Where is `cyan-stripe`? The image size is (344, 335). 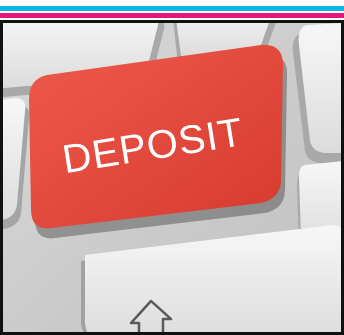
cyan-stripe is located at coordinates (172, 8).